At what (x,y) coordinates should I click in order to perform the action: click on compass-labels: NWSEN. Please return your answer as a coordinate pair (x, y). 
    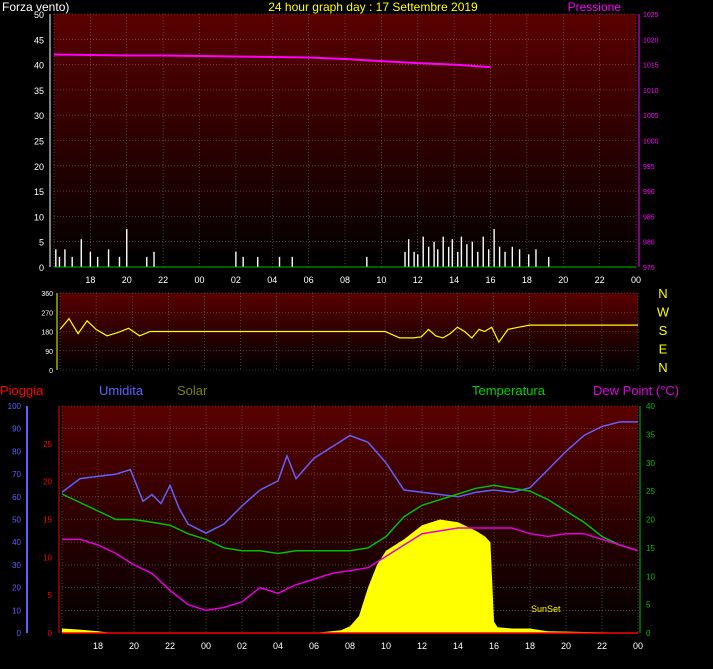
    Looking at the image, I should click on (663, 330).